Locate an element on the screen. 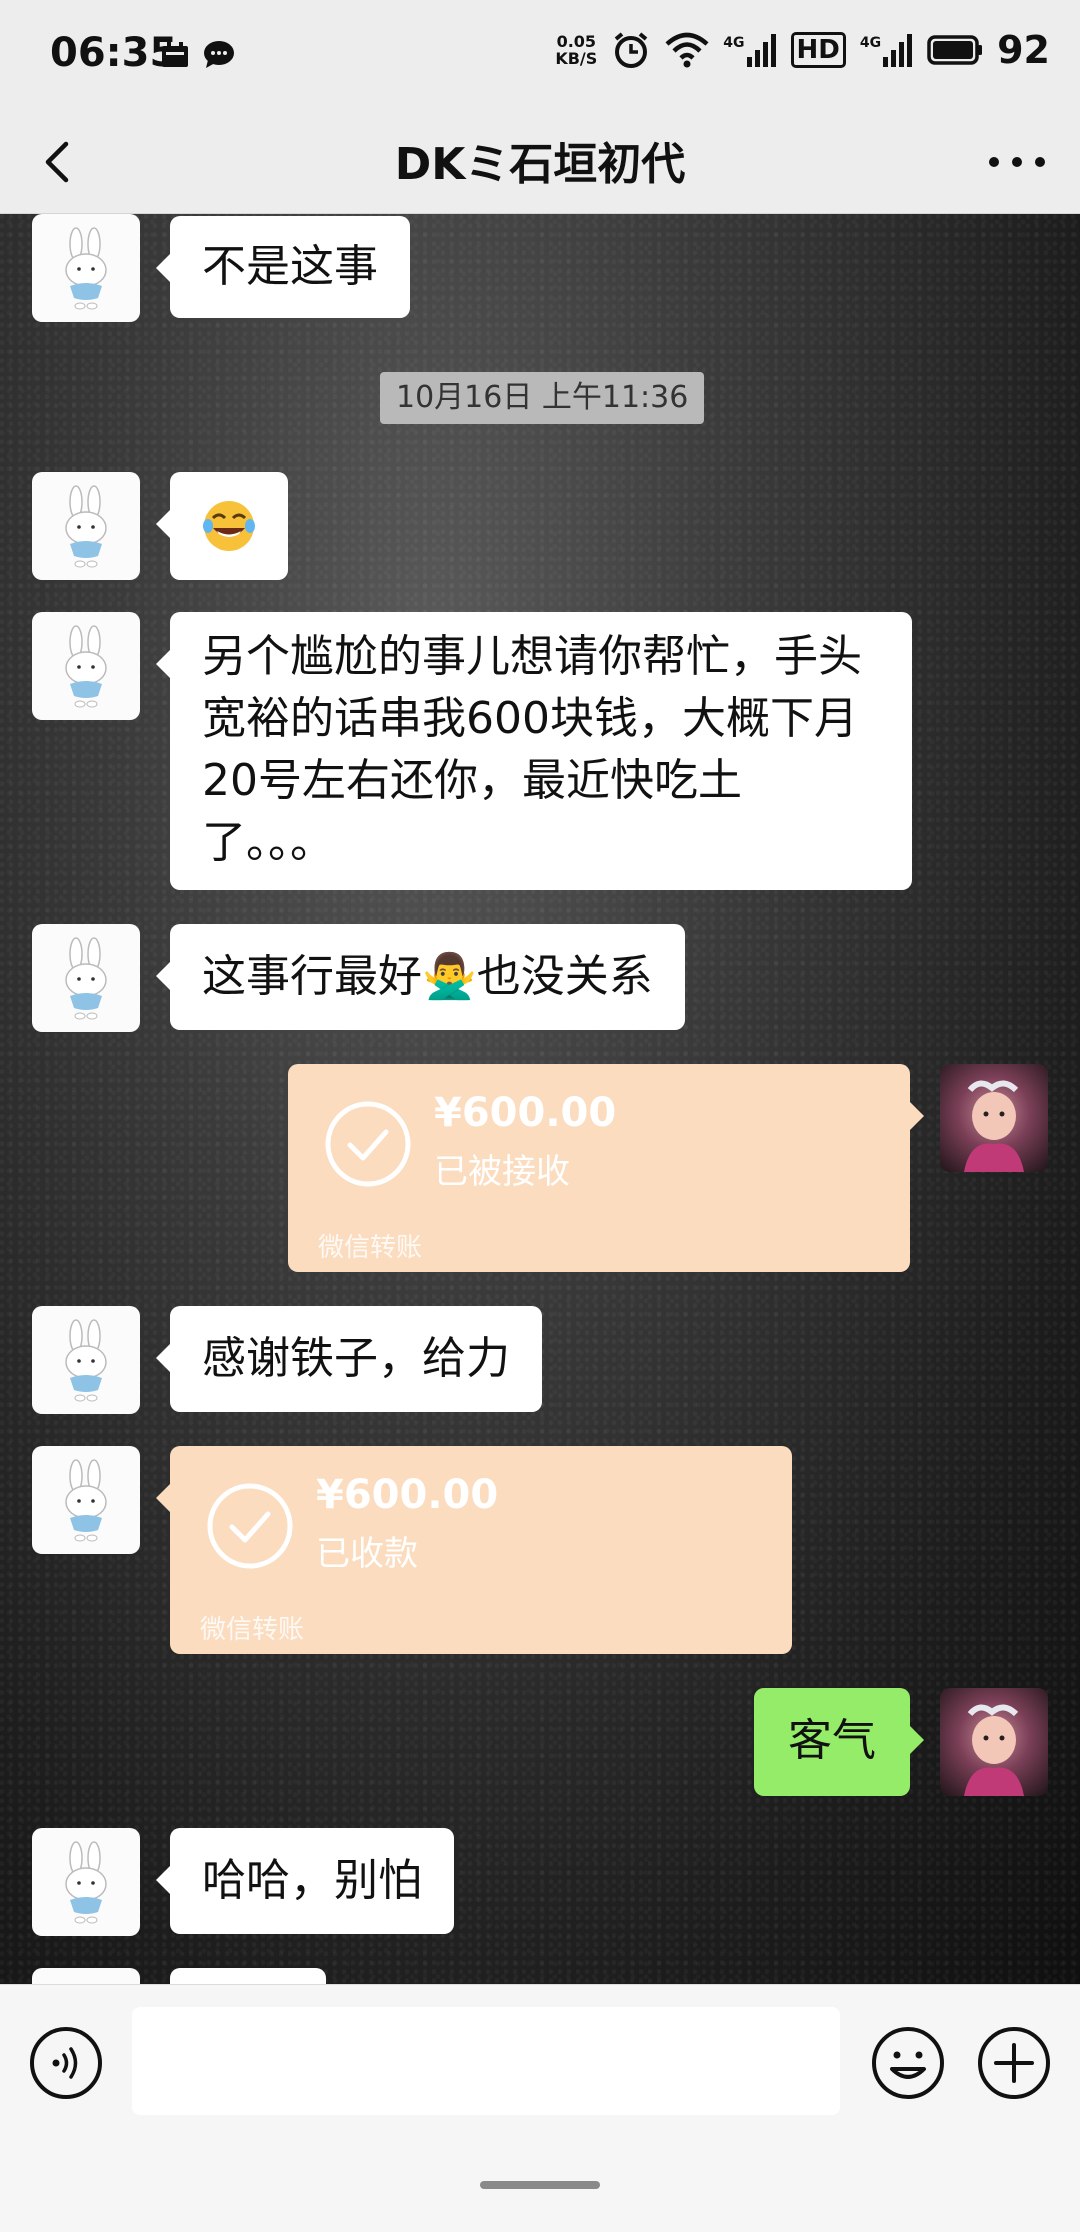 This screenshot has height=2232, width=1080. message-line: 宽裕的话串我600块钱，大概下月 is located at coordinates (530, 718).